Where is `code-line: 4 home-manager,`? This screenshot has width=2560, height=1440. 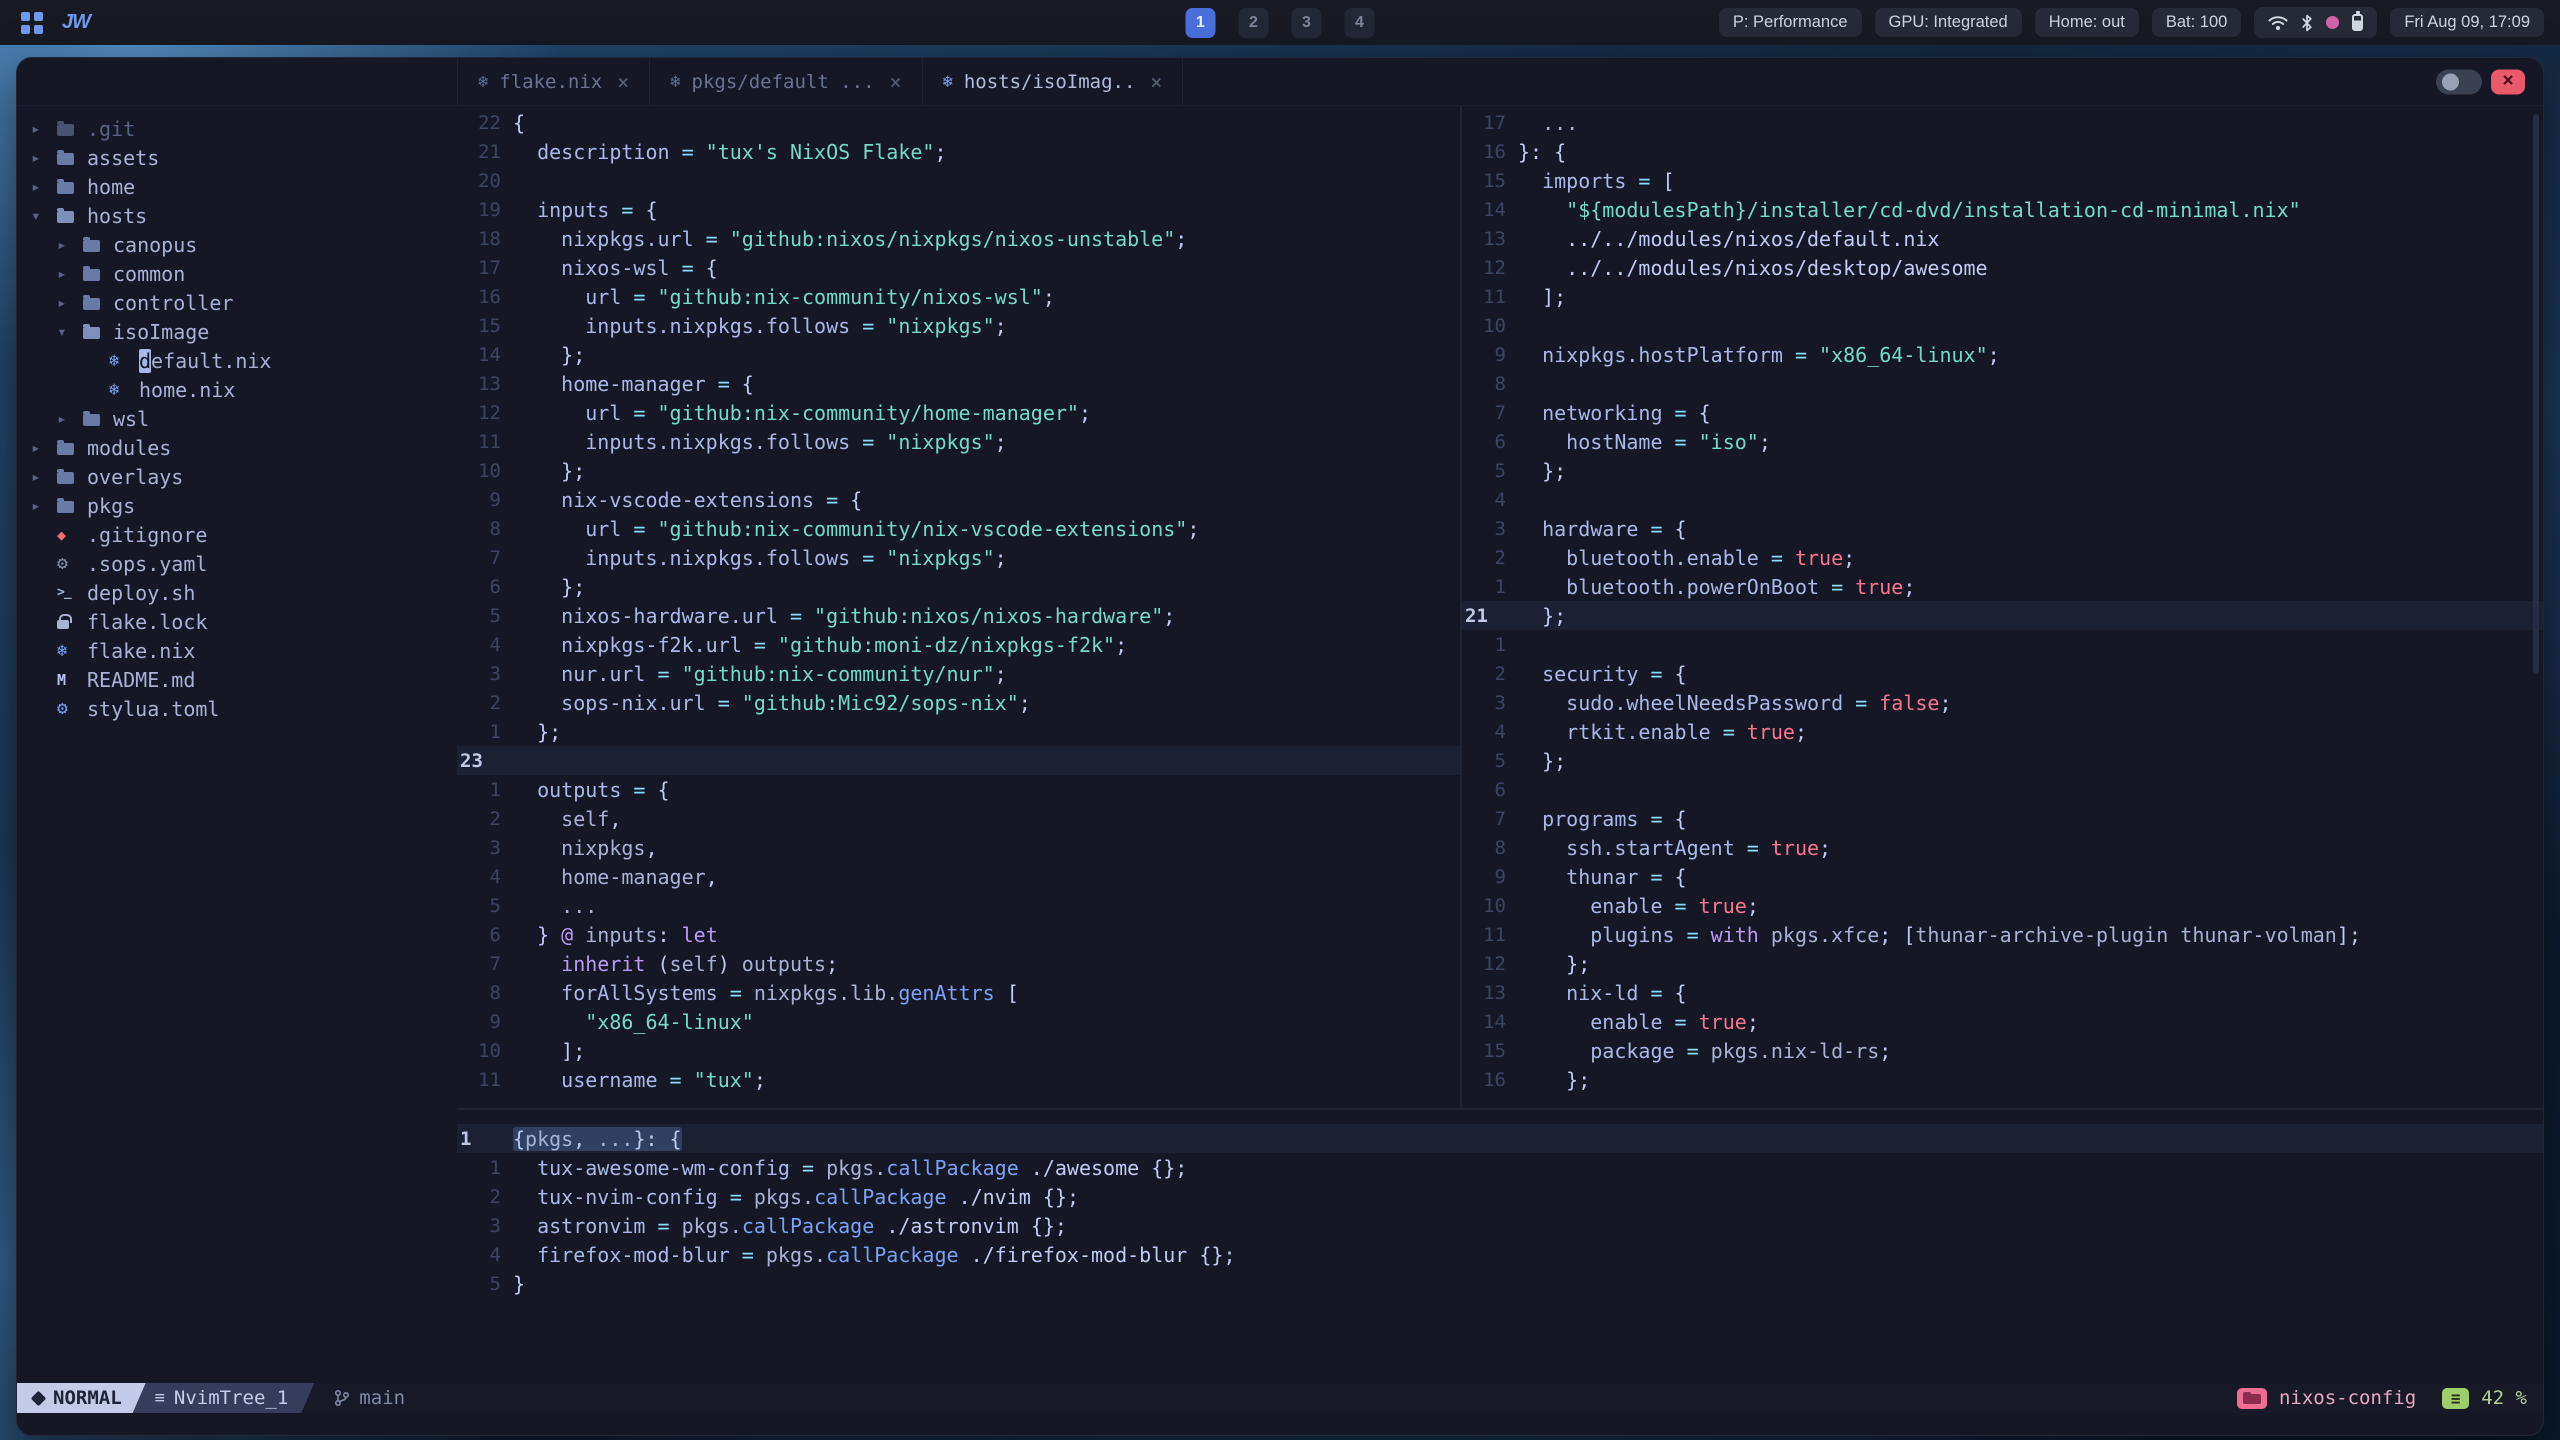
code-line: 4 home-manager, is located at coordinates (958, 876).